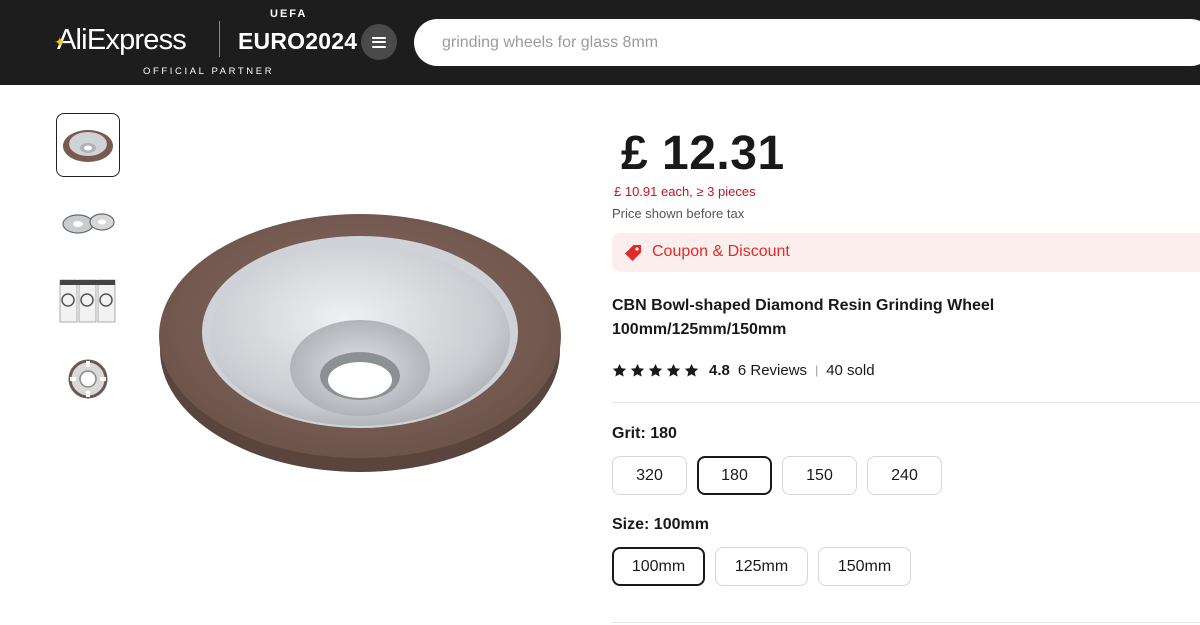  I want to click on grit-option-180: 180, so click(734, 475).